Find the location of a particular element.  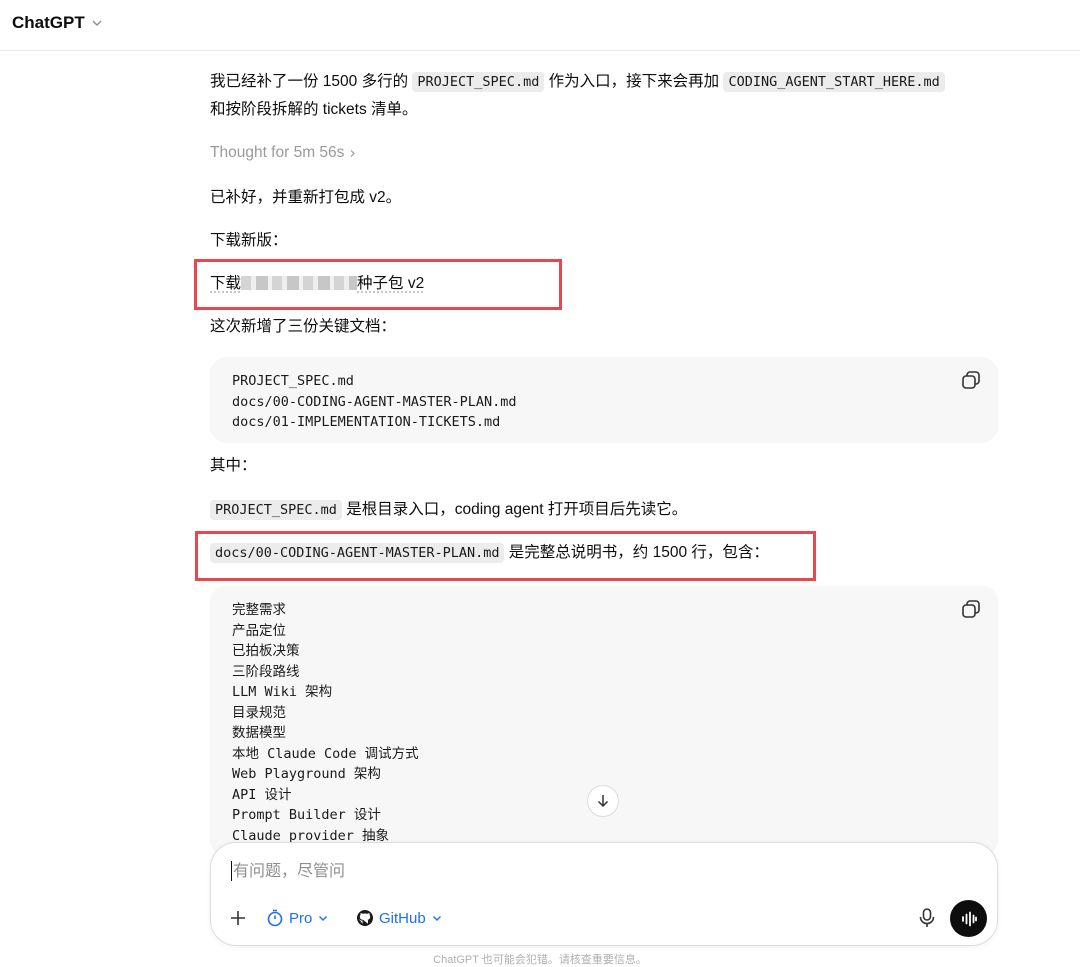

code-line: LLM Wiki 架构 is located at coordinates (282, 692).